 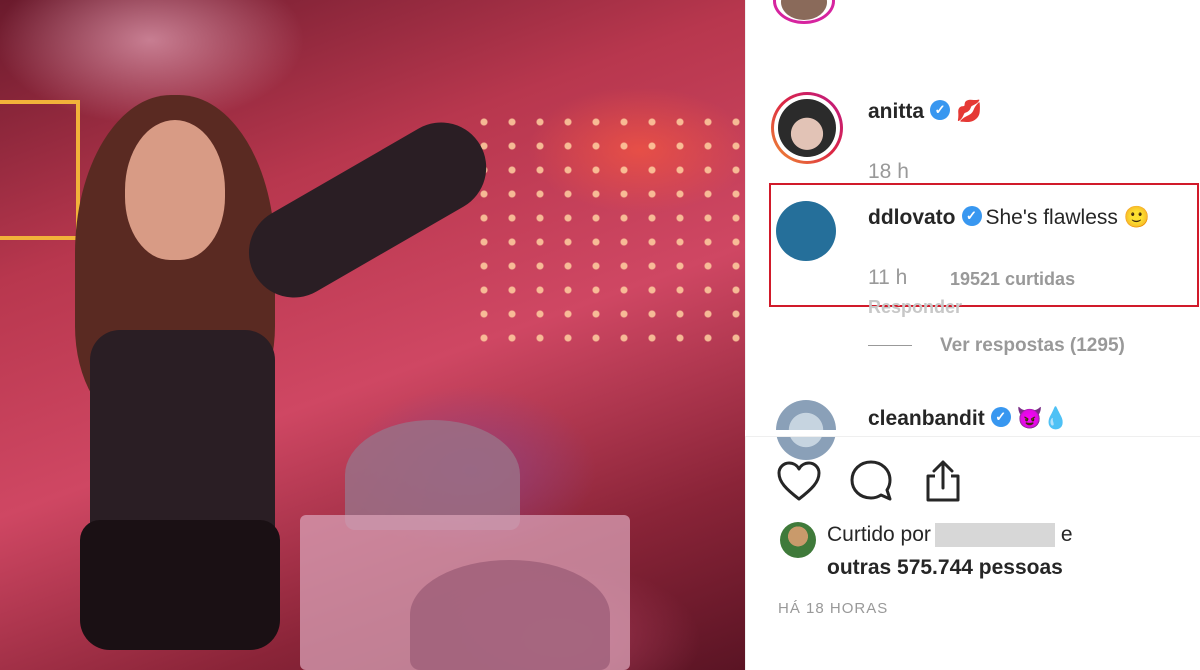 I want to click on photo-background-frame, so click(x=40, y=170).